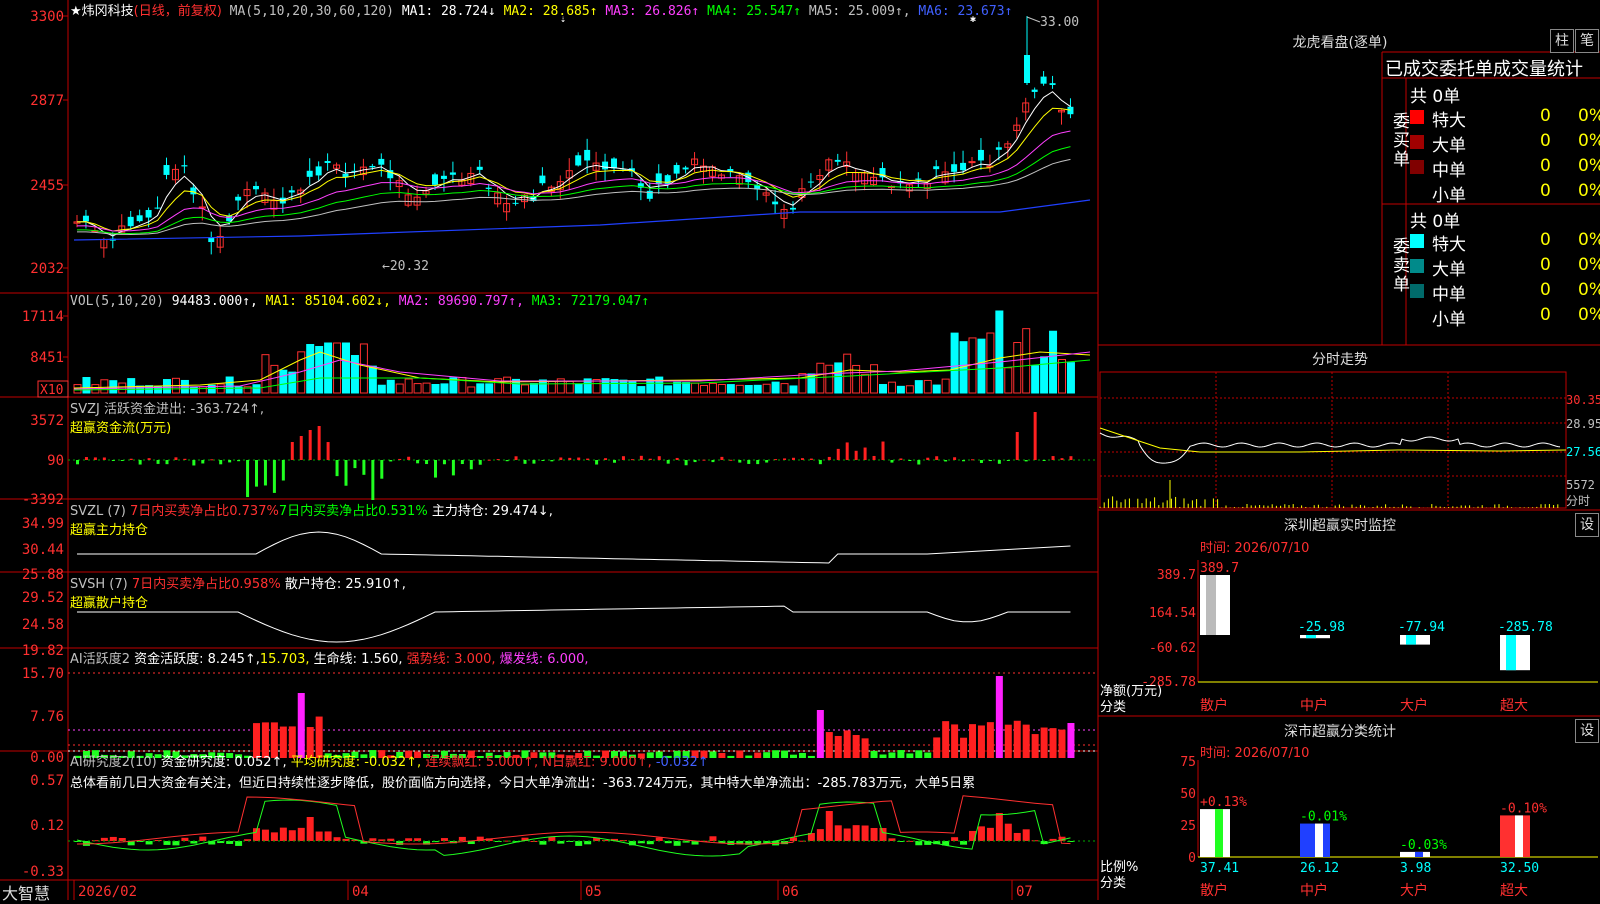 The width and height of the screenshot is (1600, 904). Describe the element at coordinates (1562, 41) in the screenshot. I see `bar-mode-button: 柱` at that location.